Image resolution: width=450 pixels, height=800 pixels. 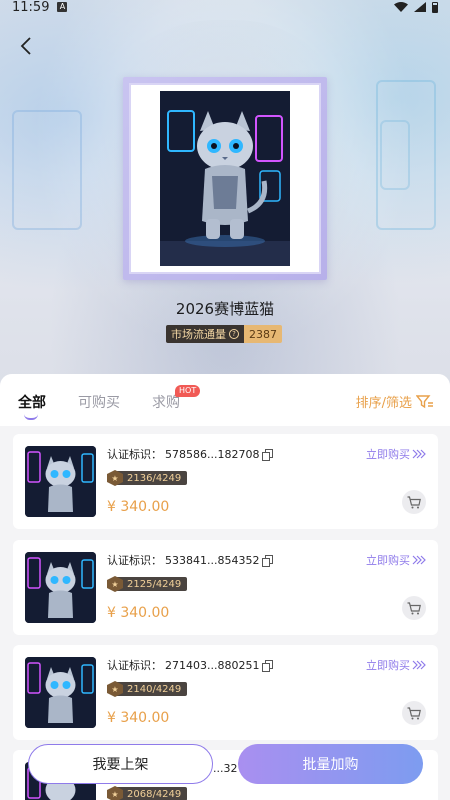 What do you see at coordinates (31, 7) in the screenshot?
I see `status-time: 11:59` at bounding box center [31, 7].